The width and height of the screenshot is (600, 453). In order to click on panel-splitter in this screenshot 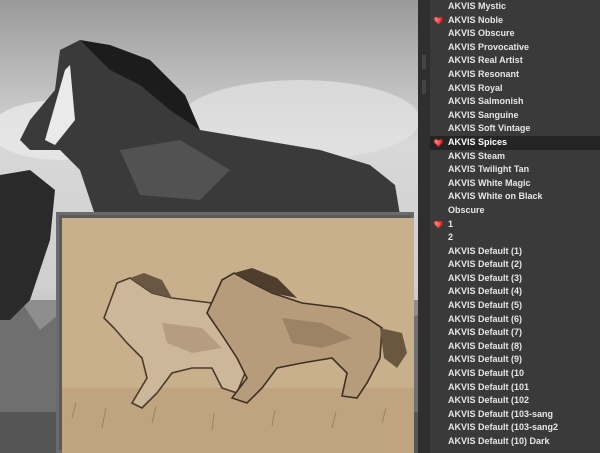, I will do `click(424, 226)`.